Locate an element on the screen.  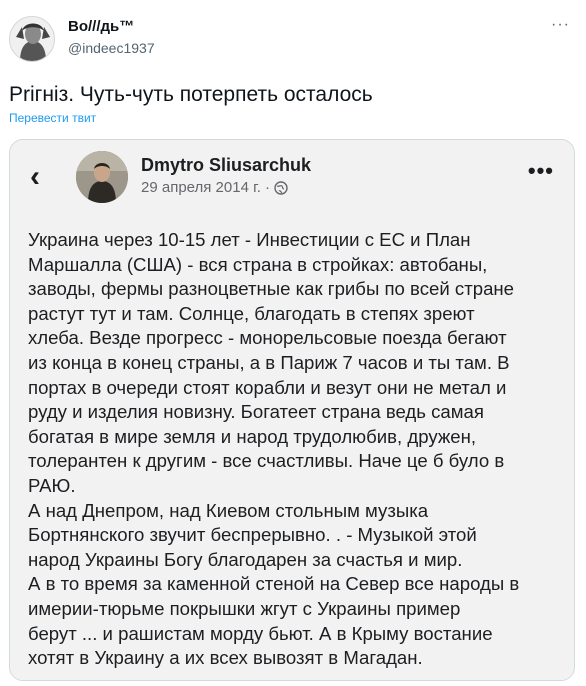
author-handle: @indeec1937 is located at coordinates (111, 48).